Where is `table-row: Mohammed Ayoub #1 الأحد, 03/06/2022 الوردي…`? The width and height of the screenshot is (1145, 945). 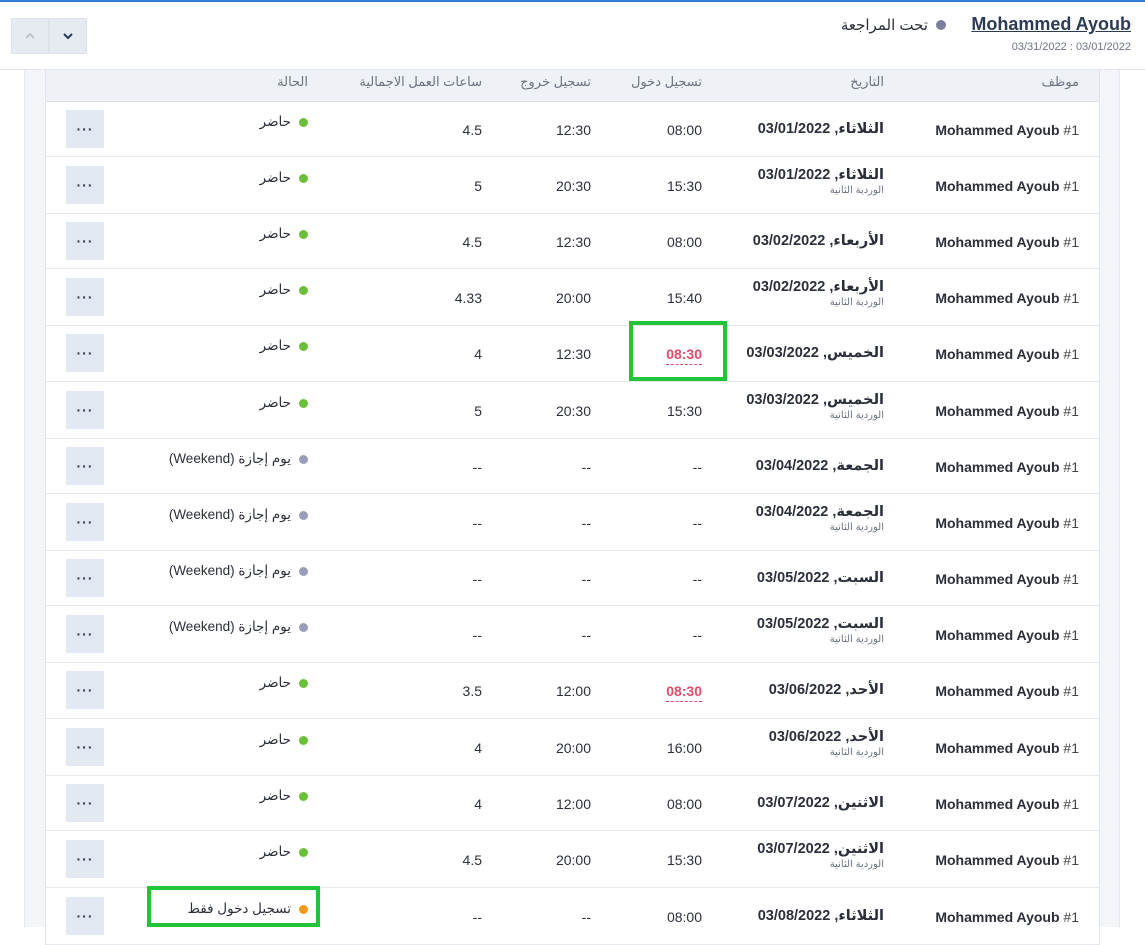 table-row: Mohammed Ayoub #1 الأحد, 03/06/2022 الوردي… is located at coordinates (572, 747).